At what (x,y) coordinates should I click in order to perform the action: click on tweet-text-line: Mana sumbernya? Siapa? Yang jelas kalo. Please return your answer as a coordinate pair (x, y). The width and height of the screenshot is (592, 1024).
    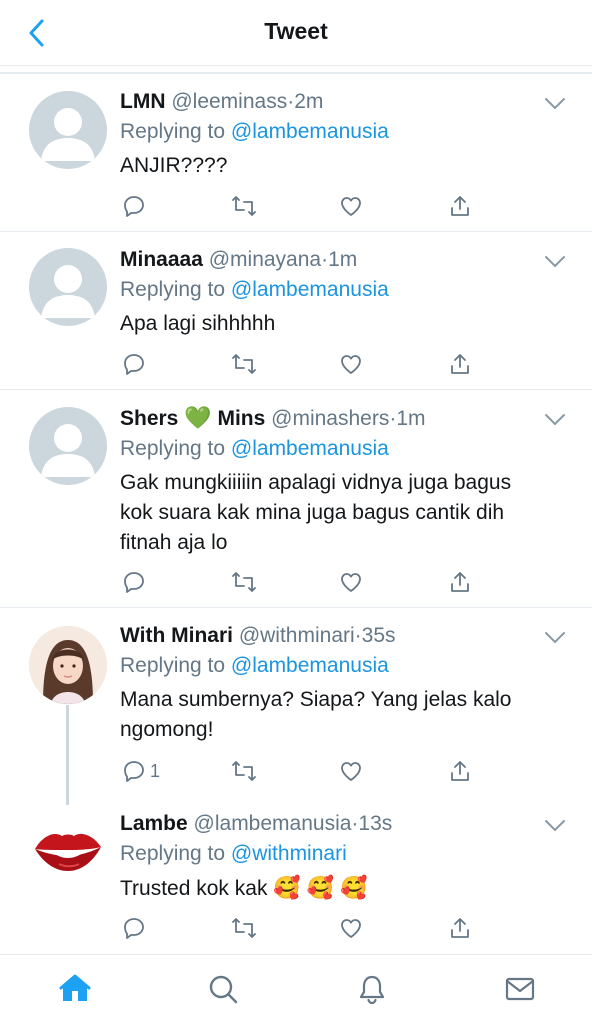
    Looking at the image, I should click on (316, 699).